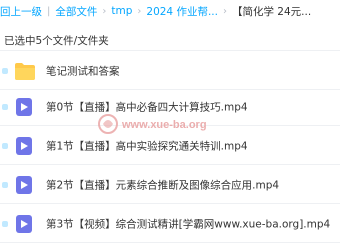 The width and height of the screenshot is (340, 252). Describe the element at coordinates (56, 41) in the screenshot. I see `selection-count: 已选中5个文件/文件夹` at that location.